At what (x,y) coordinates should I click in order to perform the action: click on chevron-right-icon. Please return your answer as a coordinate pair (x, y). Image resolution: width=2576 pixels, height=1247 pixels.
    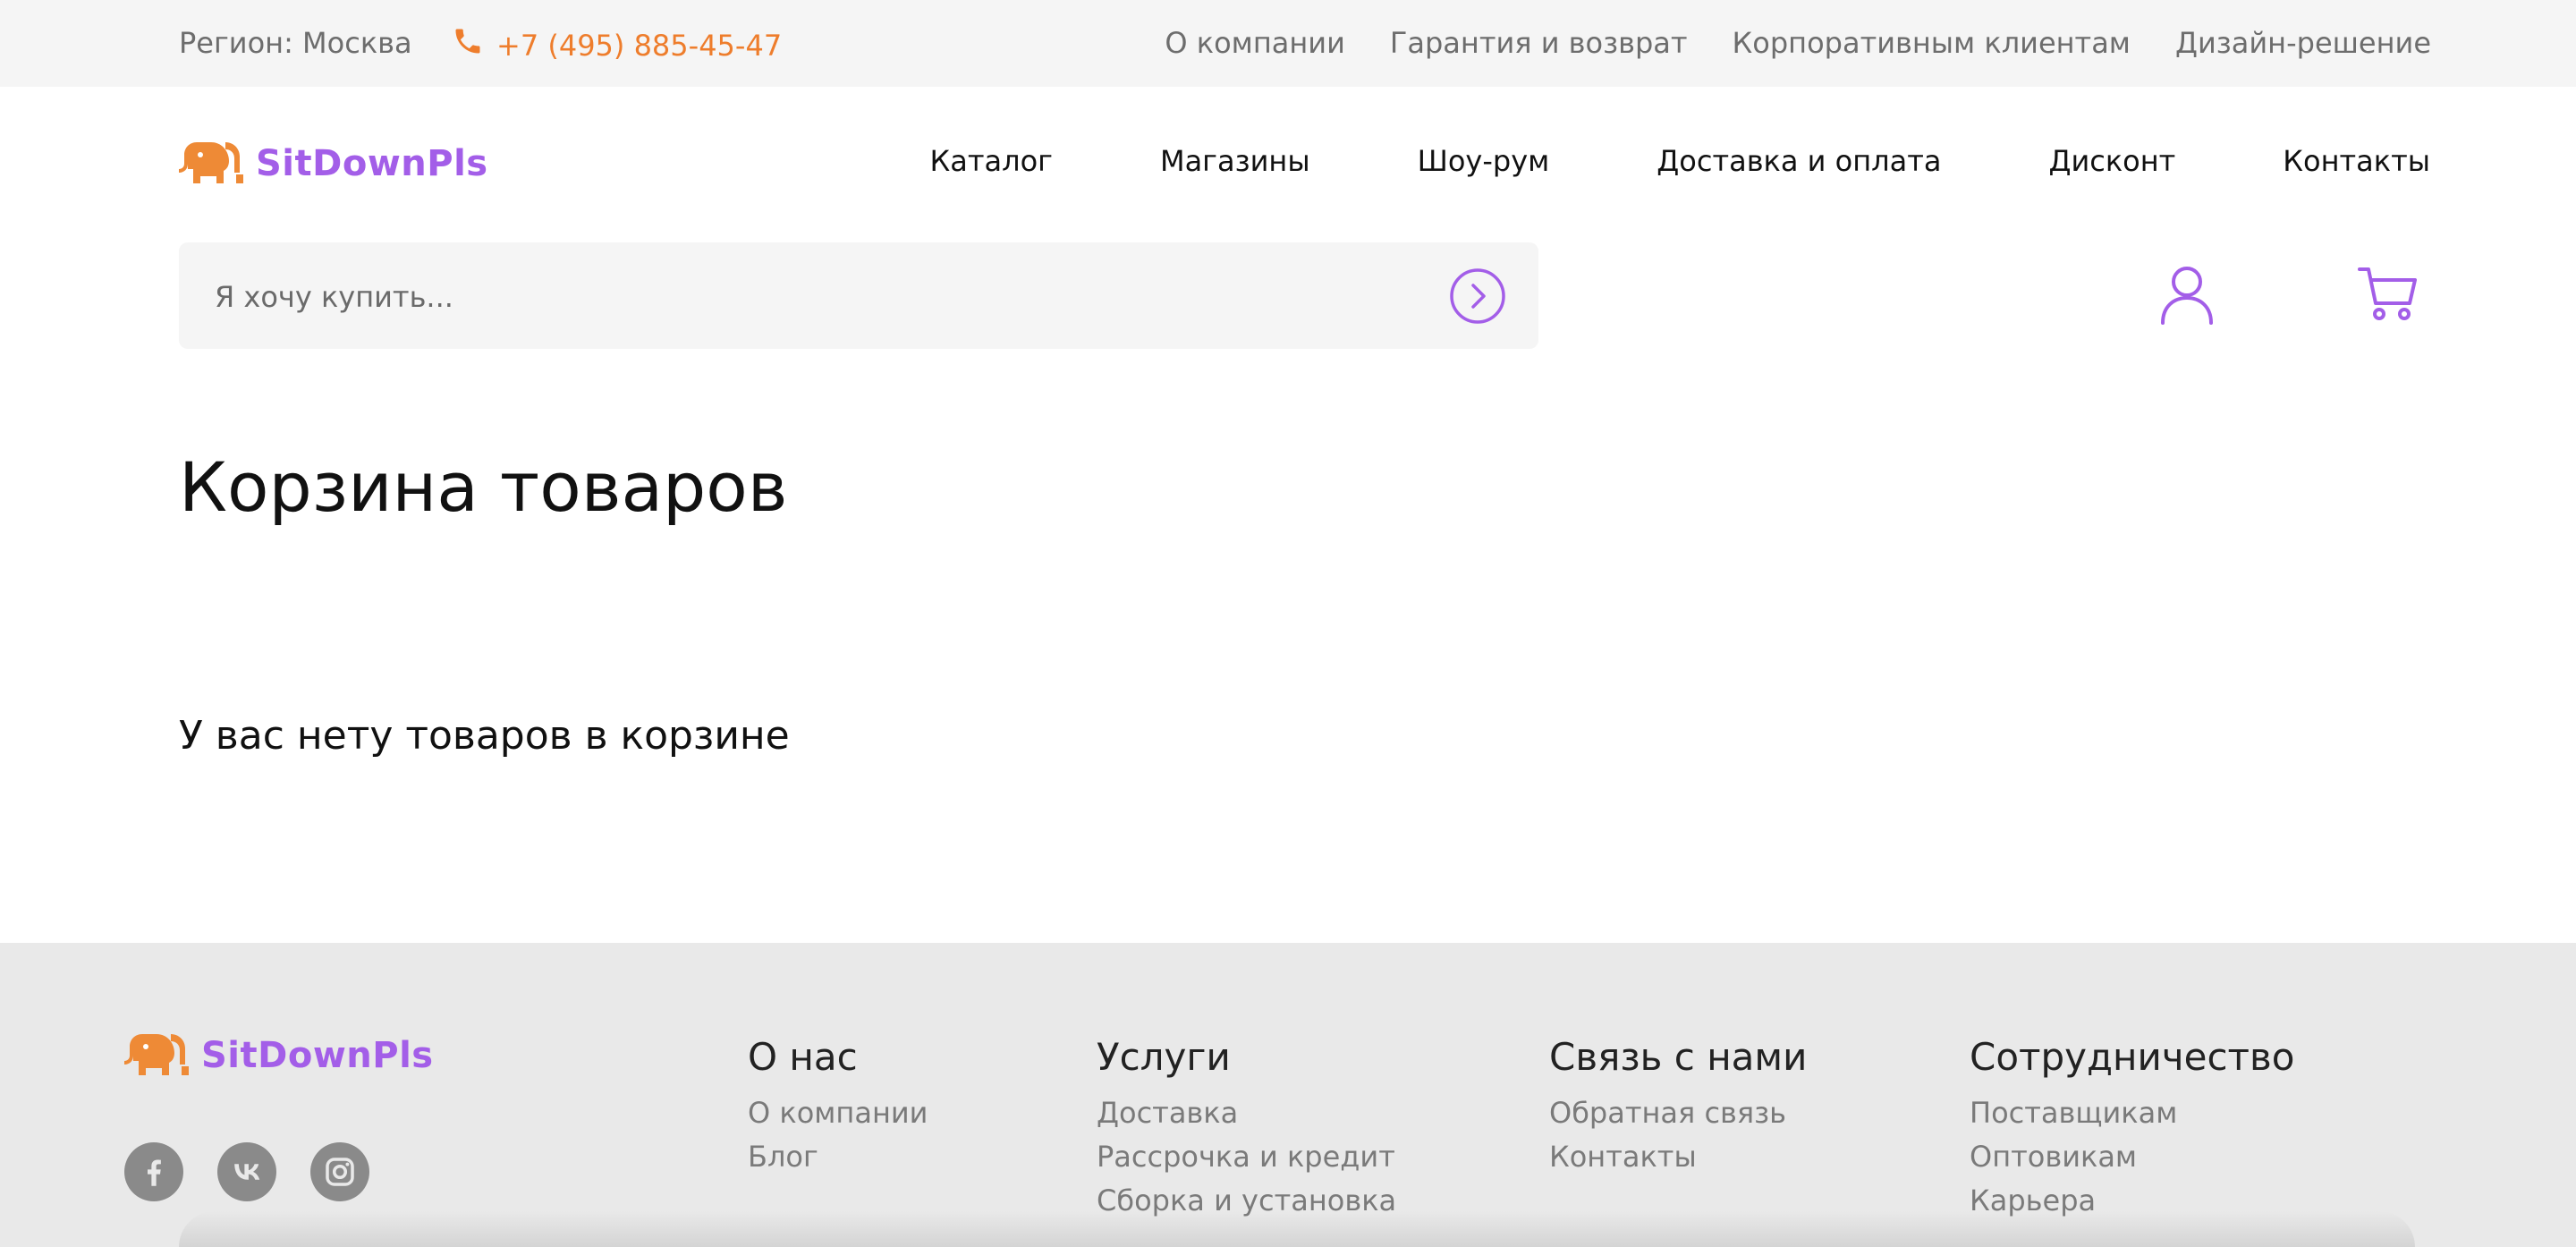
    Looking at the image, I should click on (1477, 296).